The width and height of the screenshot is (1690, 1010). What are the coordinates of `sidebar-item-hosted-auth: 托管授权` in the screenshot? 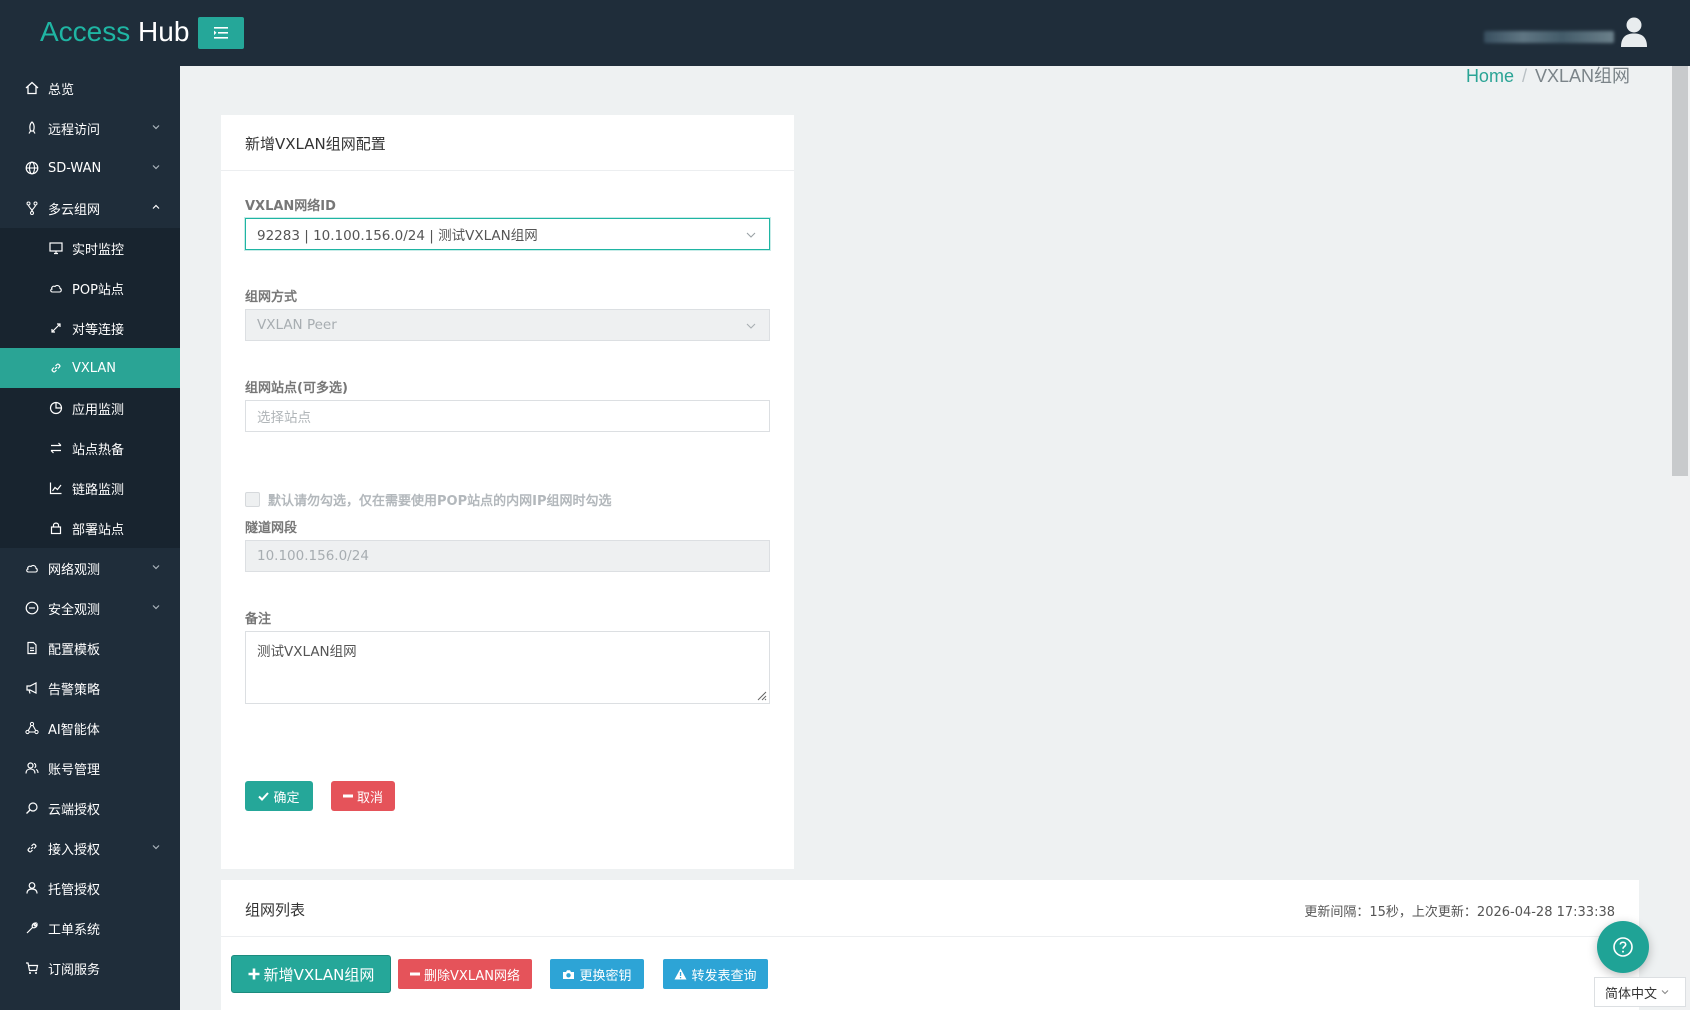 It's located at (90, 888).